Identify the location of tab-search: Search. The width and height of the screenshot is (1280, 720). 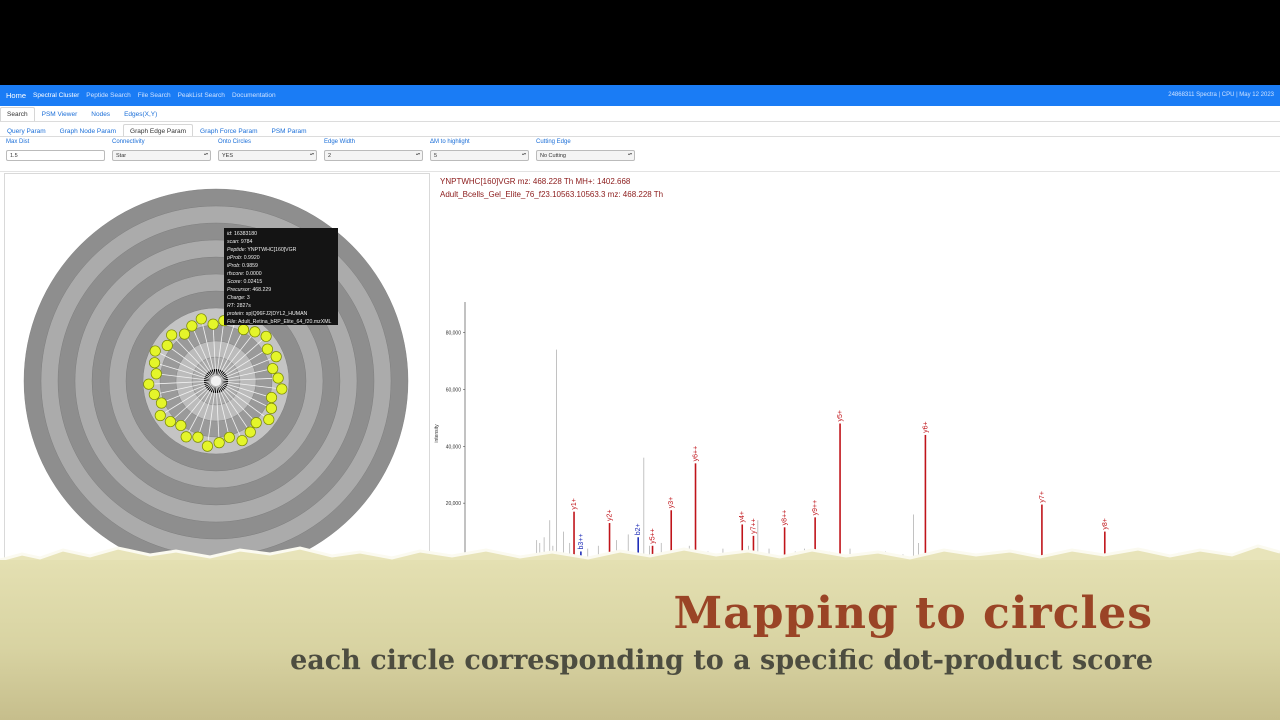
(17, 114).